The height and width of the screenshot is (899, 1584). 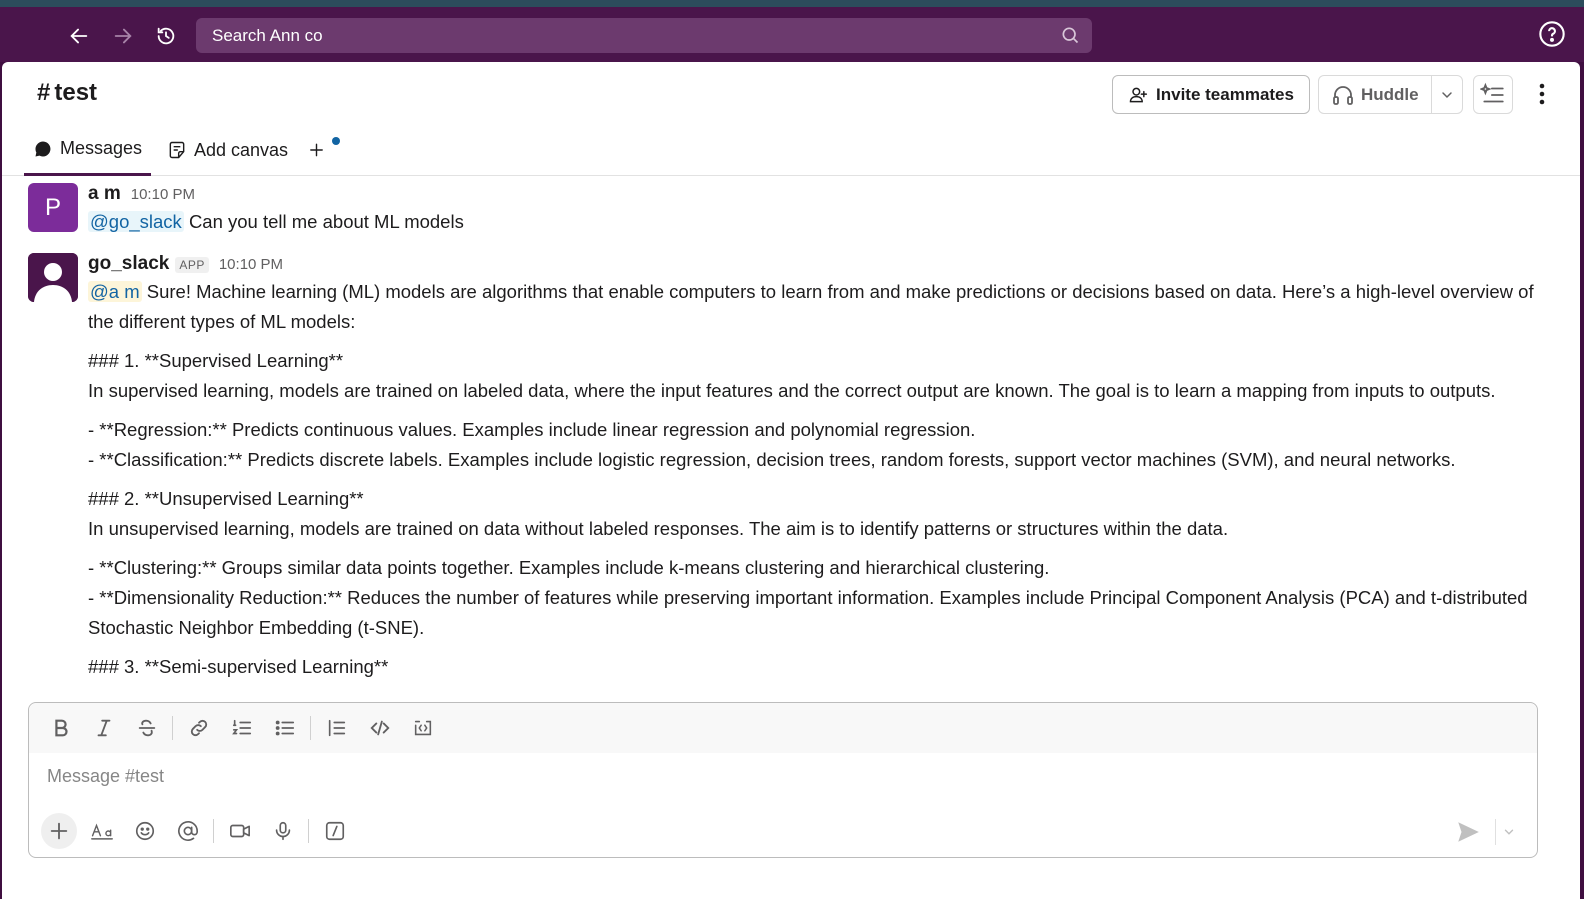 I want to click on blockquote-button, so click(x=337, y=728).